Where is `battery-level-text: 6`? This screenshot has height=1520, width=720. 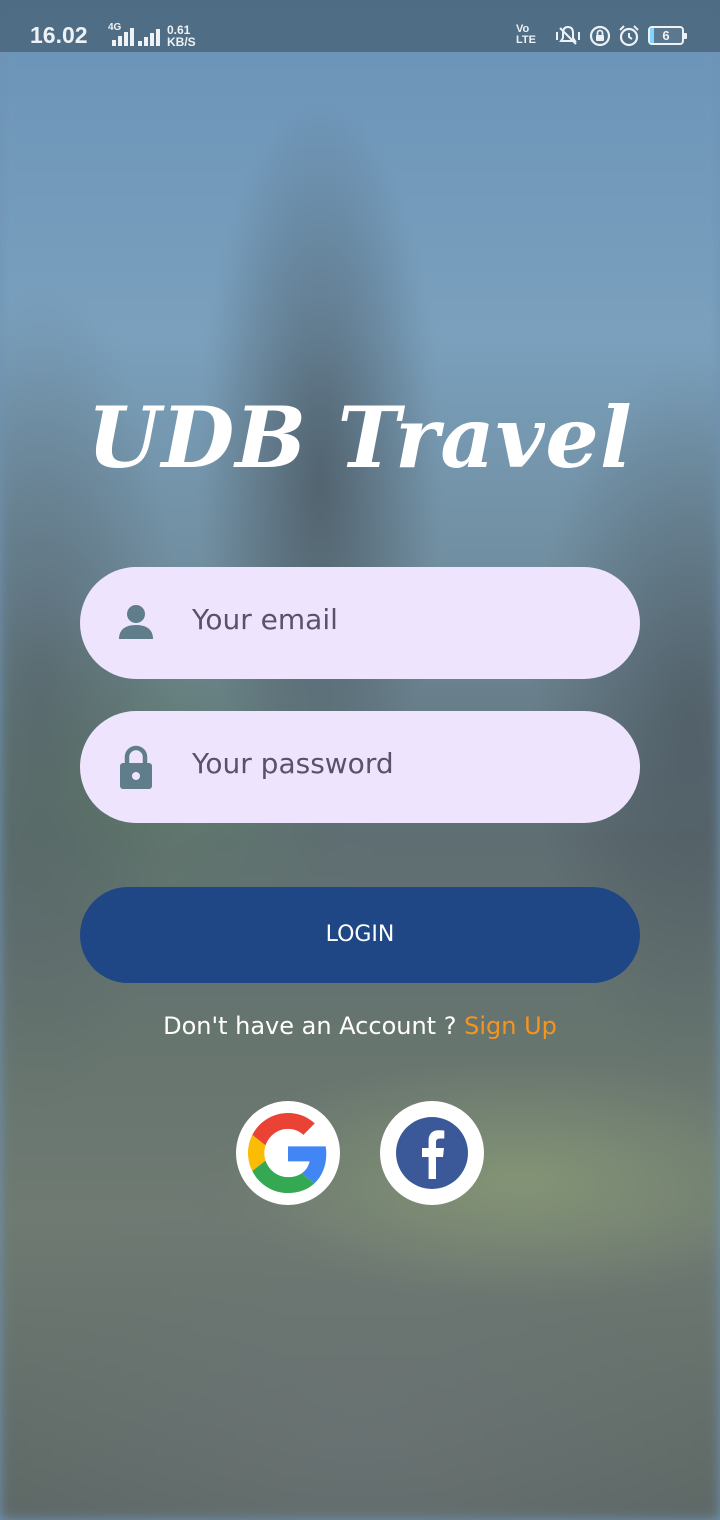 battery-level-text: 6 is located at coordinates (666, 35).